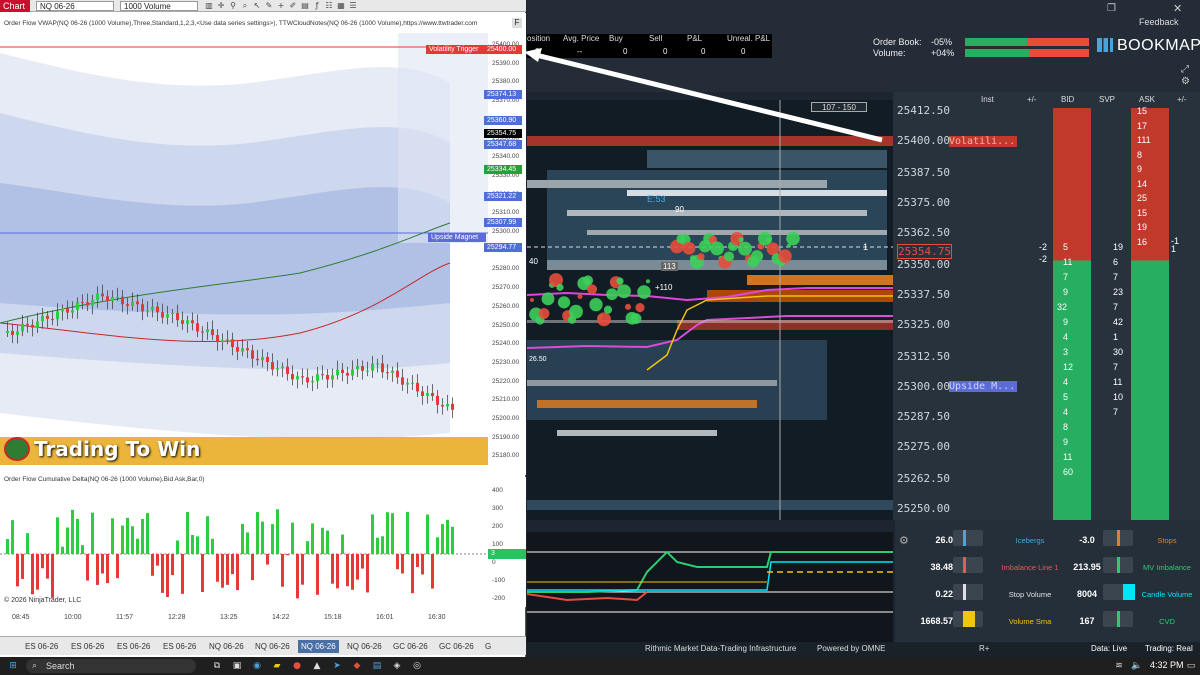 The width and height of the screenshot is (1200, 675). What do you see at coordinates (1111, 8) in the screenshot?
I see `restore-icon: ❐` at bounding box center [1111, 8].